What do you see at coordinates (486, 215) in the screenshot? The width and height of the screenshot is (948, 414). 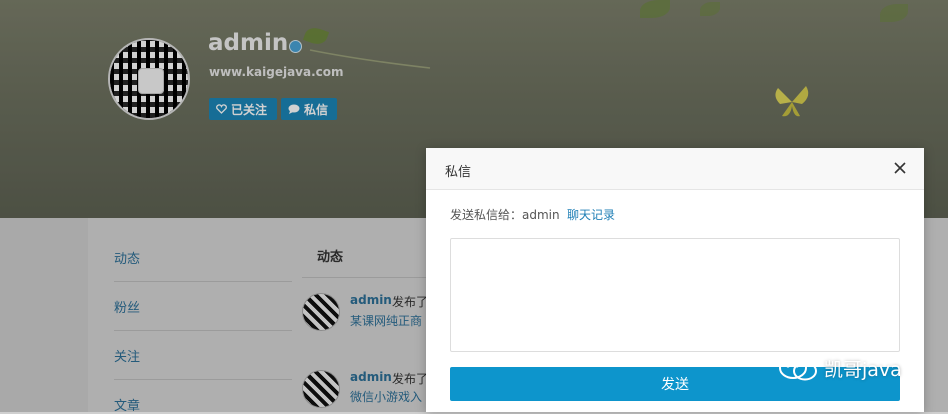 I see `recipient-prefix: 发送私信给：` at bounding box center [486, 215].